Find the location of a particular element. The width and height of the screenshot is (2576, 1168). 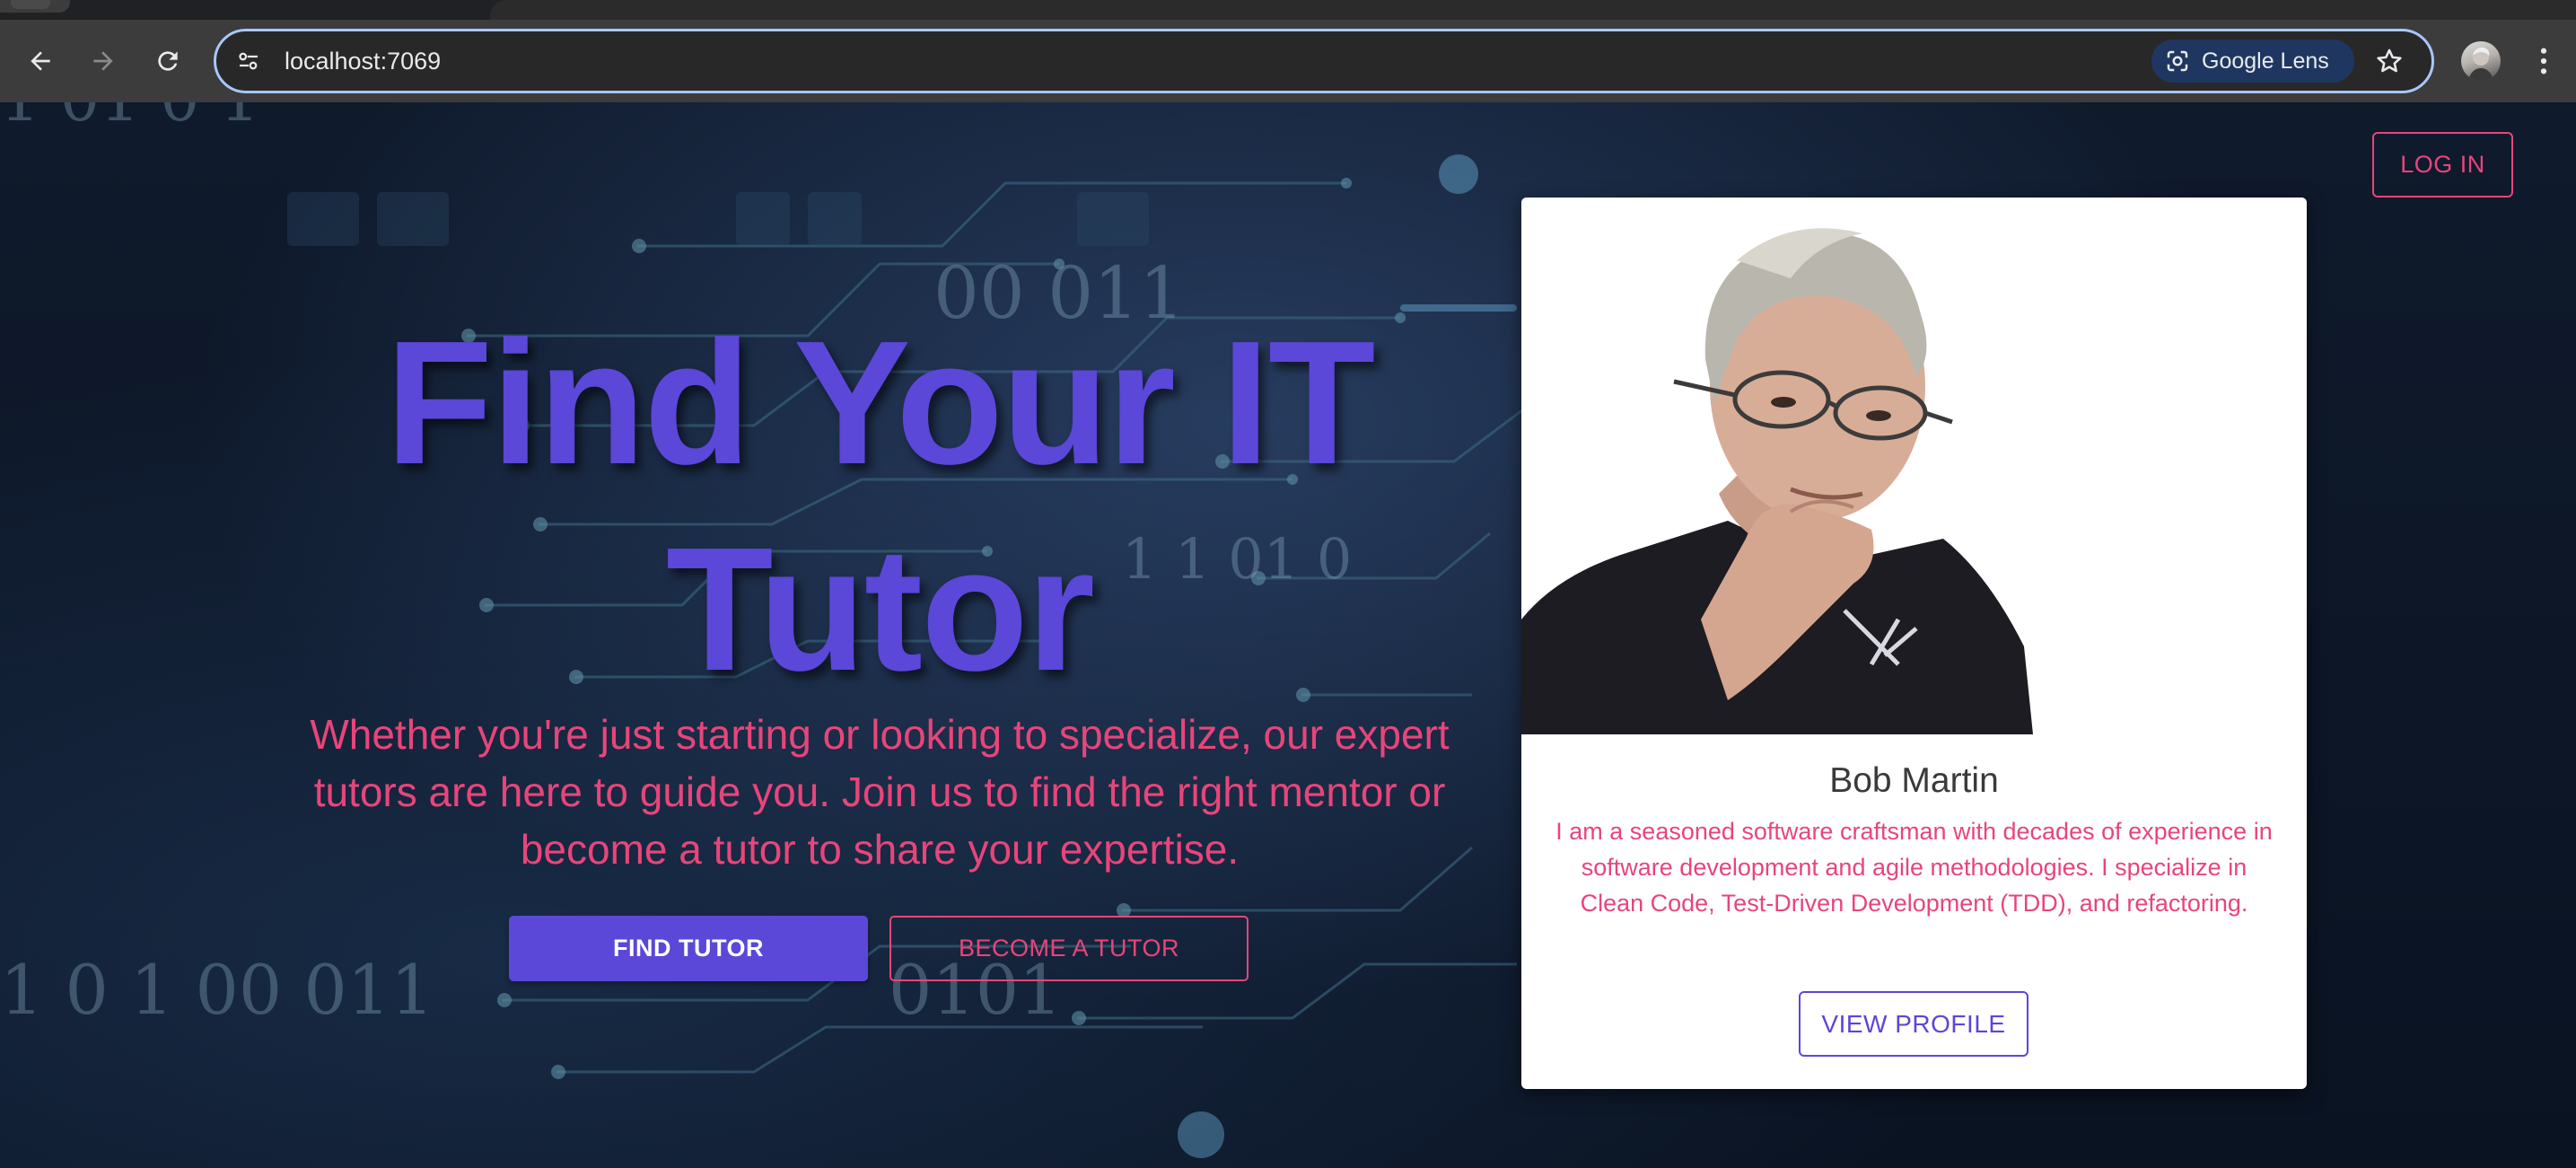

forward-button is located at coordinates (103, 61).